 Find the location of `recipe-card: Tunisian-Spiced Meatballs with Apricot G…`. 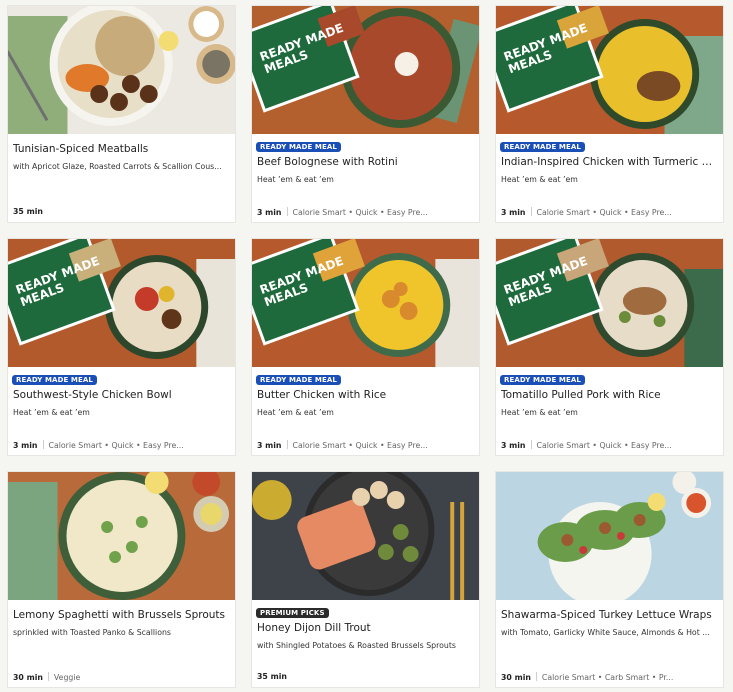

recipe-card: Tunisian-Spiced Meatballs with Apricot G… is located at coordinates (121, 114).